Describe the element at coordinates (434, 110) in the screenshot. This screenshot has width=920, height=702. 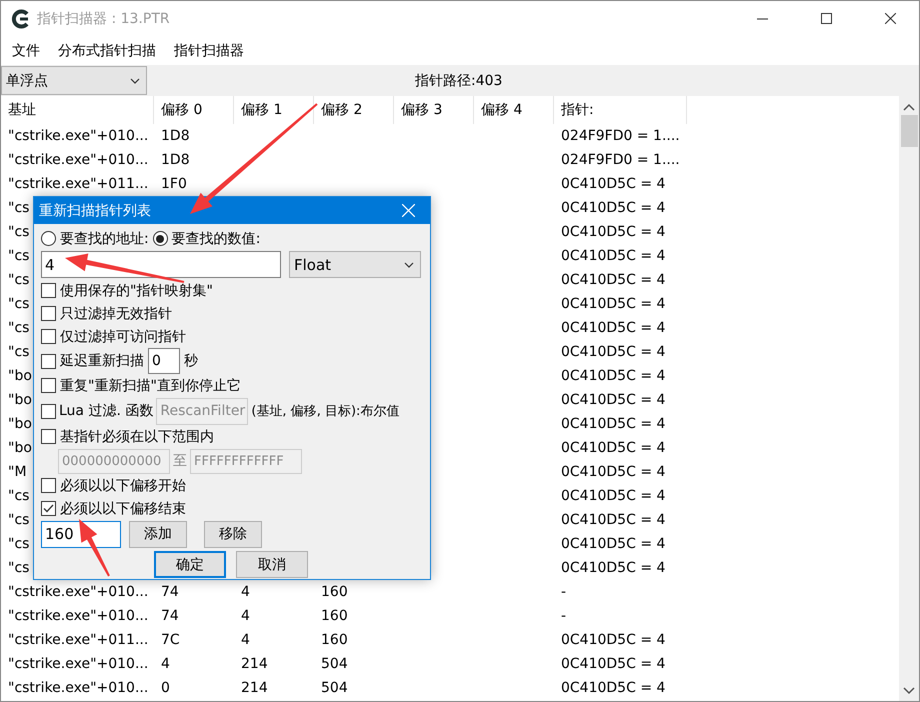
I see `column-header: 偏移 3` at that location.